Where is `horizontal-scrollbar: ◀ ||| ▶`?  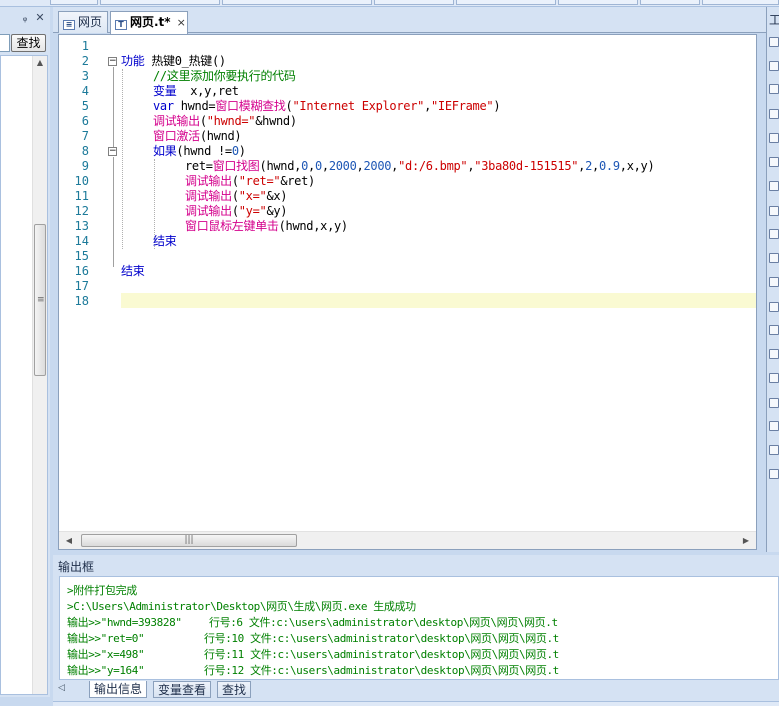
horizontal-scrollbar: ◀ ||| ▶ is located at coordinates (407, 540).